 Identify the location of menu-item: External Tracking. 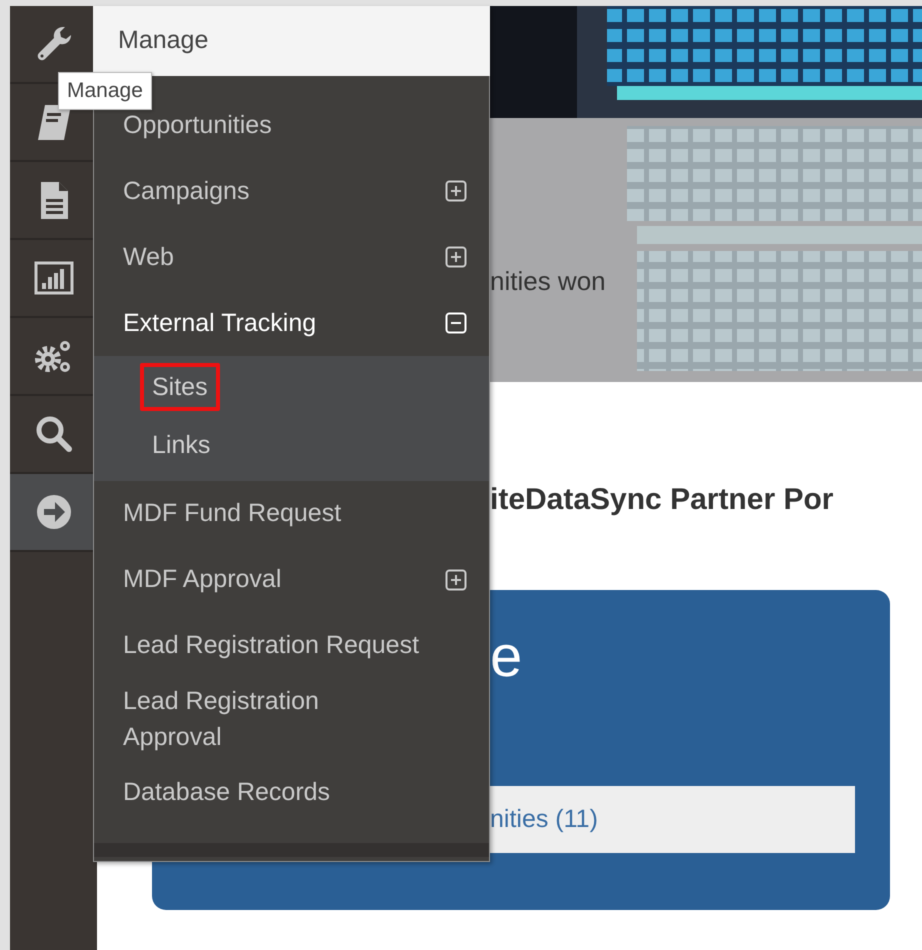
(219, 323).